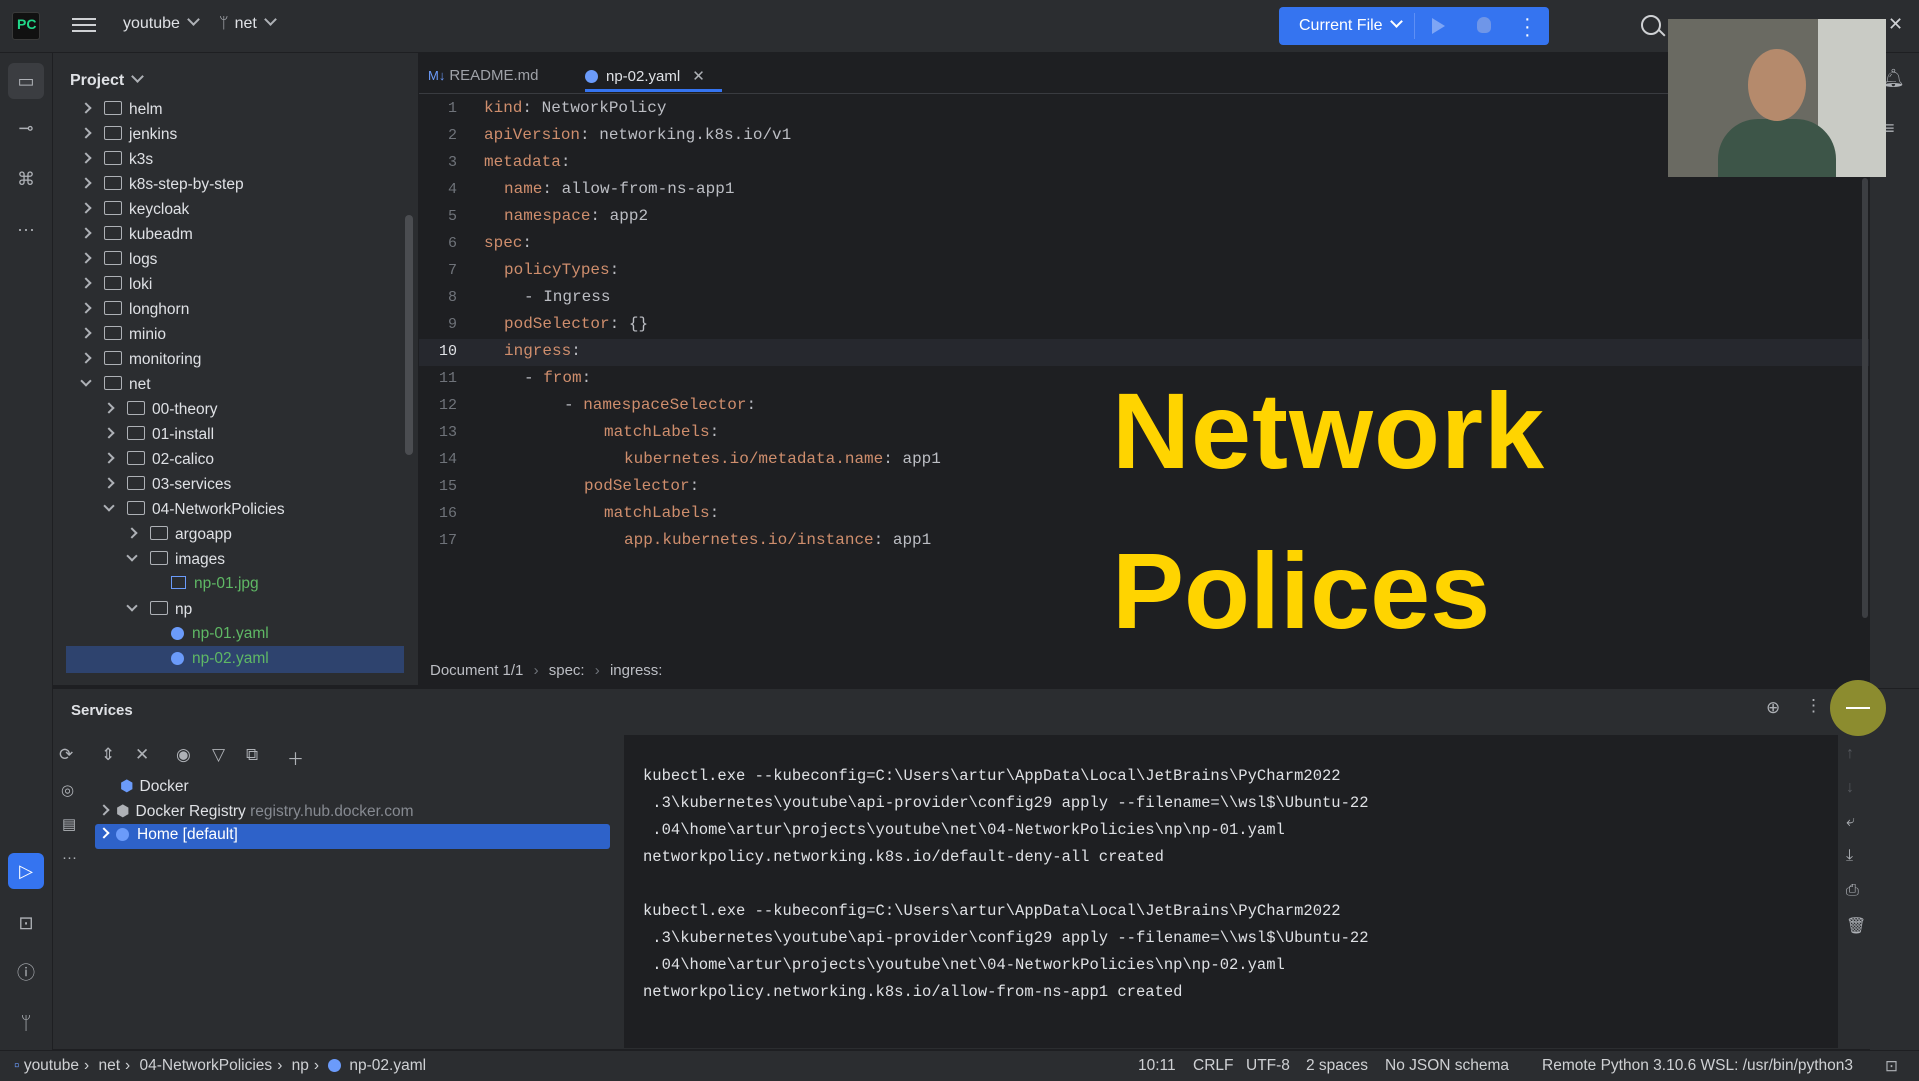 The width and height of the screenshot is (1919, 1081). Describe the element at coordinates (1852, 891) in the screenshot. I see `print-icon: ⎙` at that location.